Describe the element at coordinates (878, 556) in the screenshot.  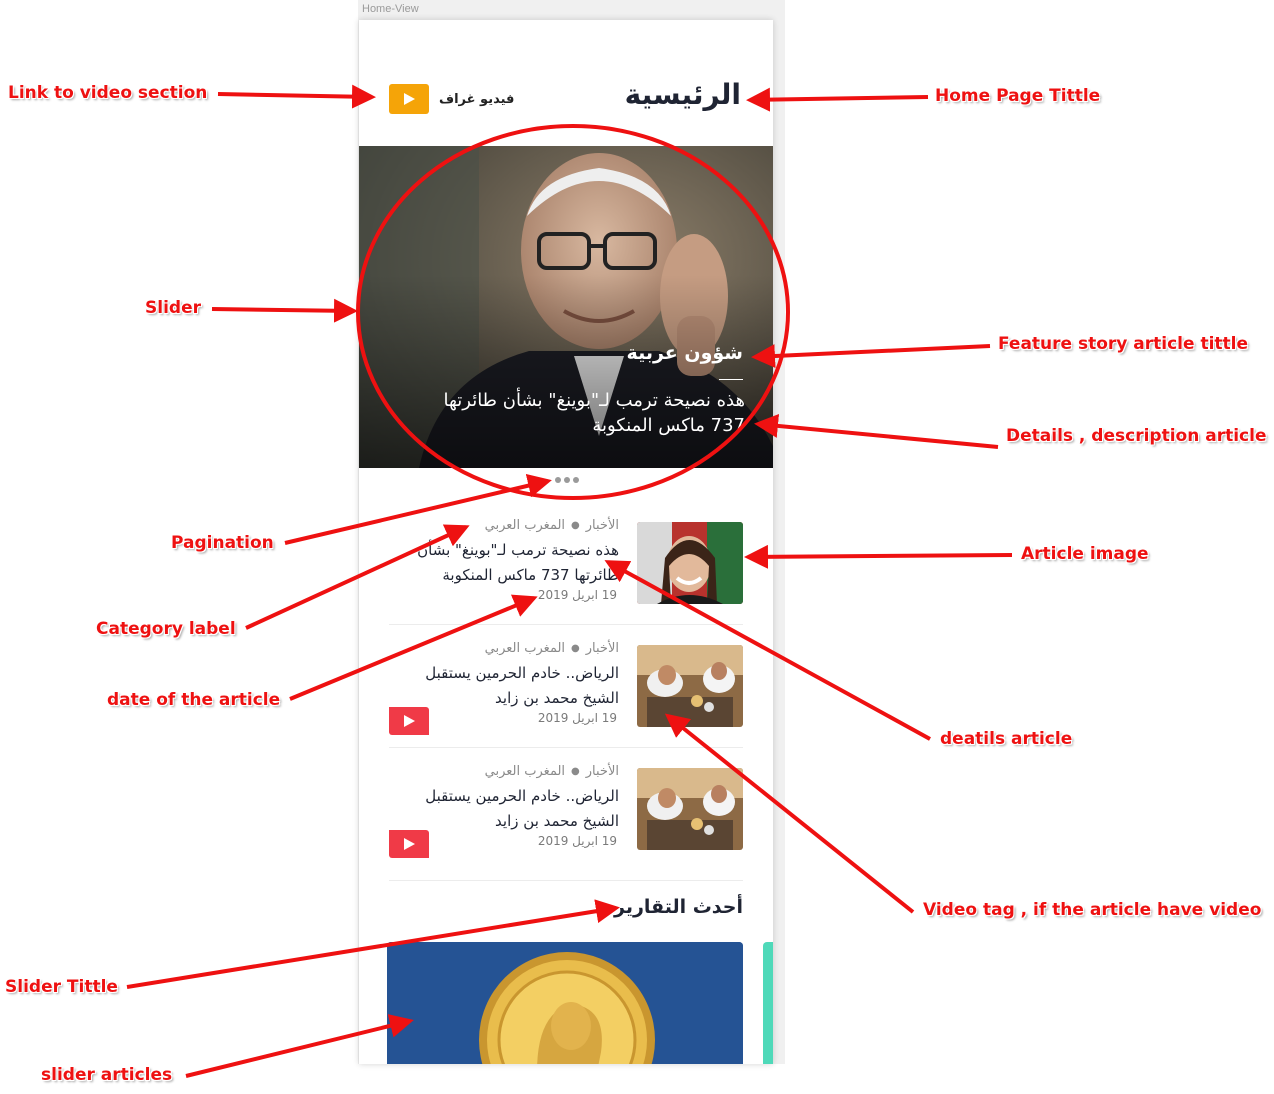
I see `arrow-article-image` at that location.